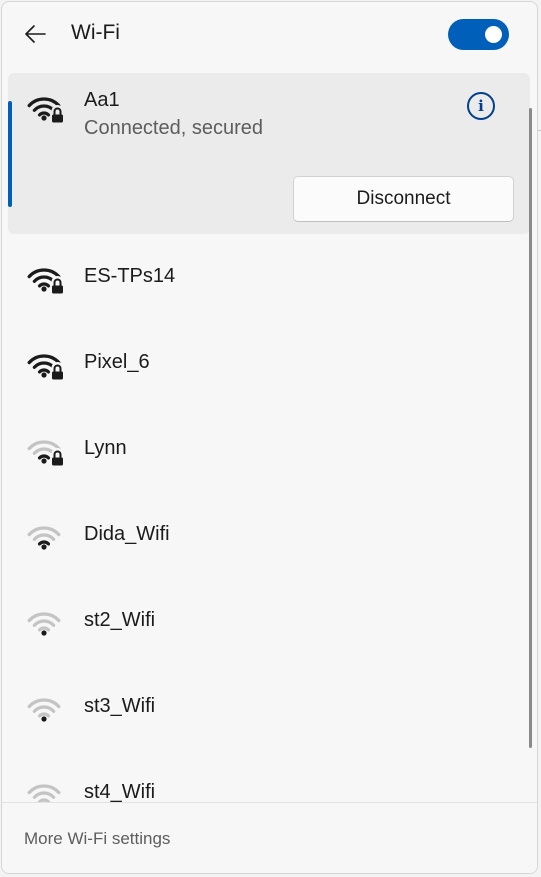 The width and height of the screenshot is (541, 877). Describe the element at coordinates (105, 448) in the screenshot. I see `network-name: Lynn` at that location.